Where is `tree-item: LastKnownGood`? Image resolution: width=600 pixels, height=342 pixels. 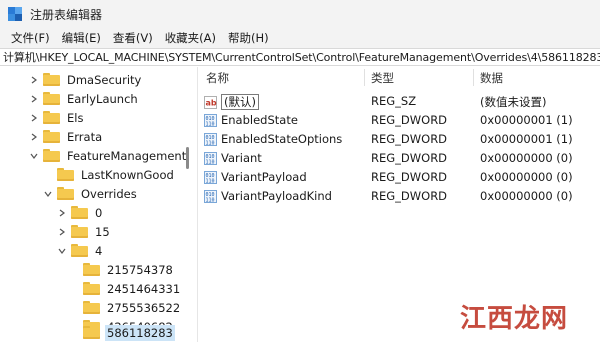
tree-item: LastKnownGood is located at coordinates (115, 174).